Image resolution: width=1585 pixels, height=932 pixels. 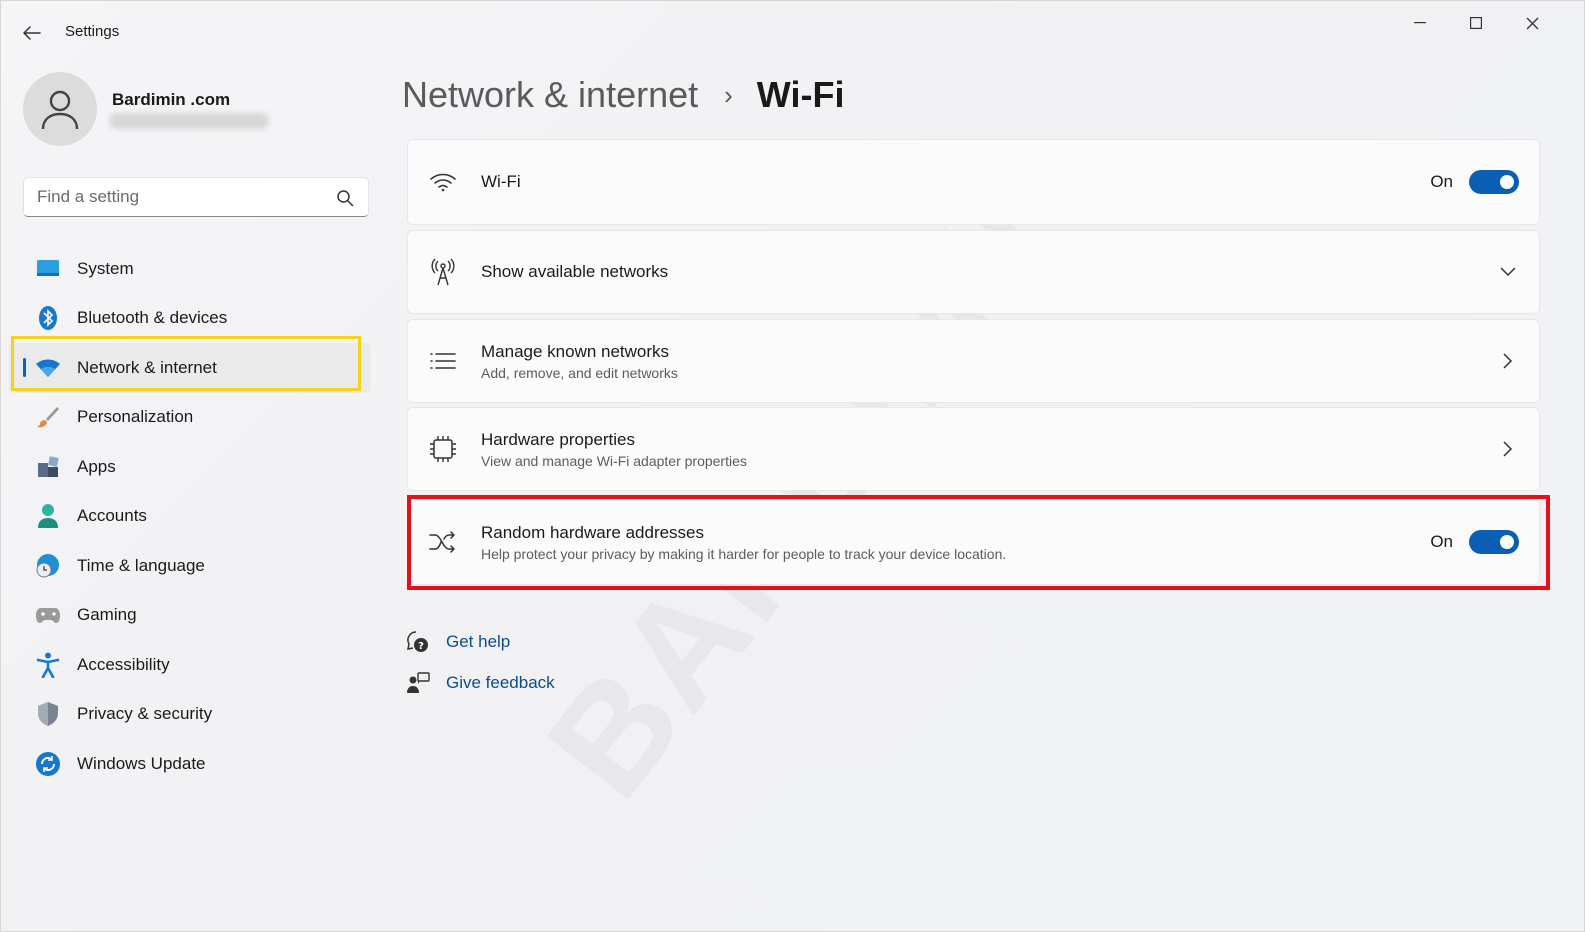 I want to click on page-title: Wi-Fi, so click(x=800, y=94).